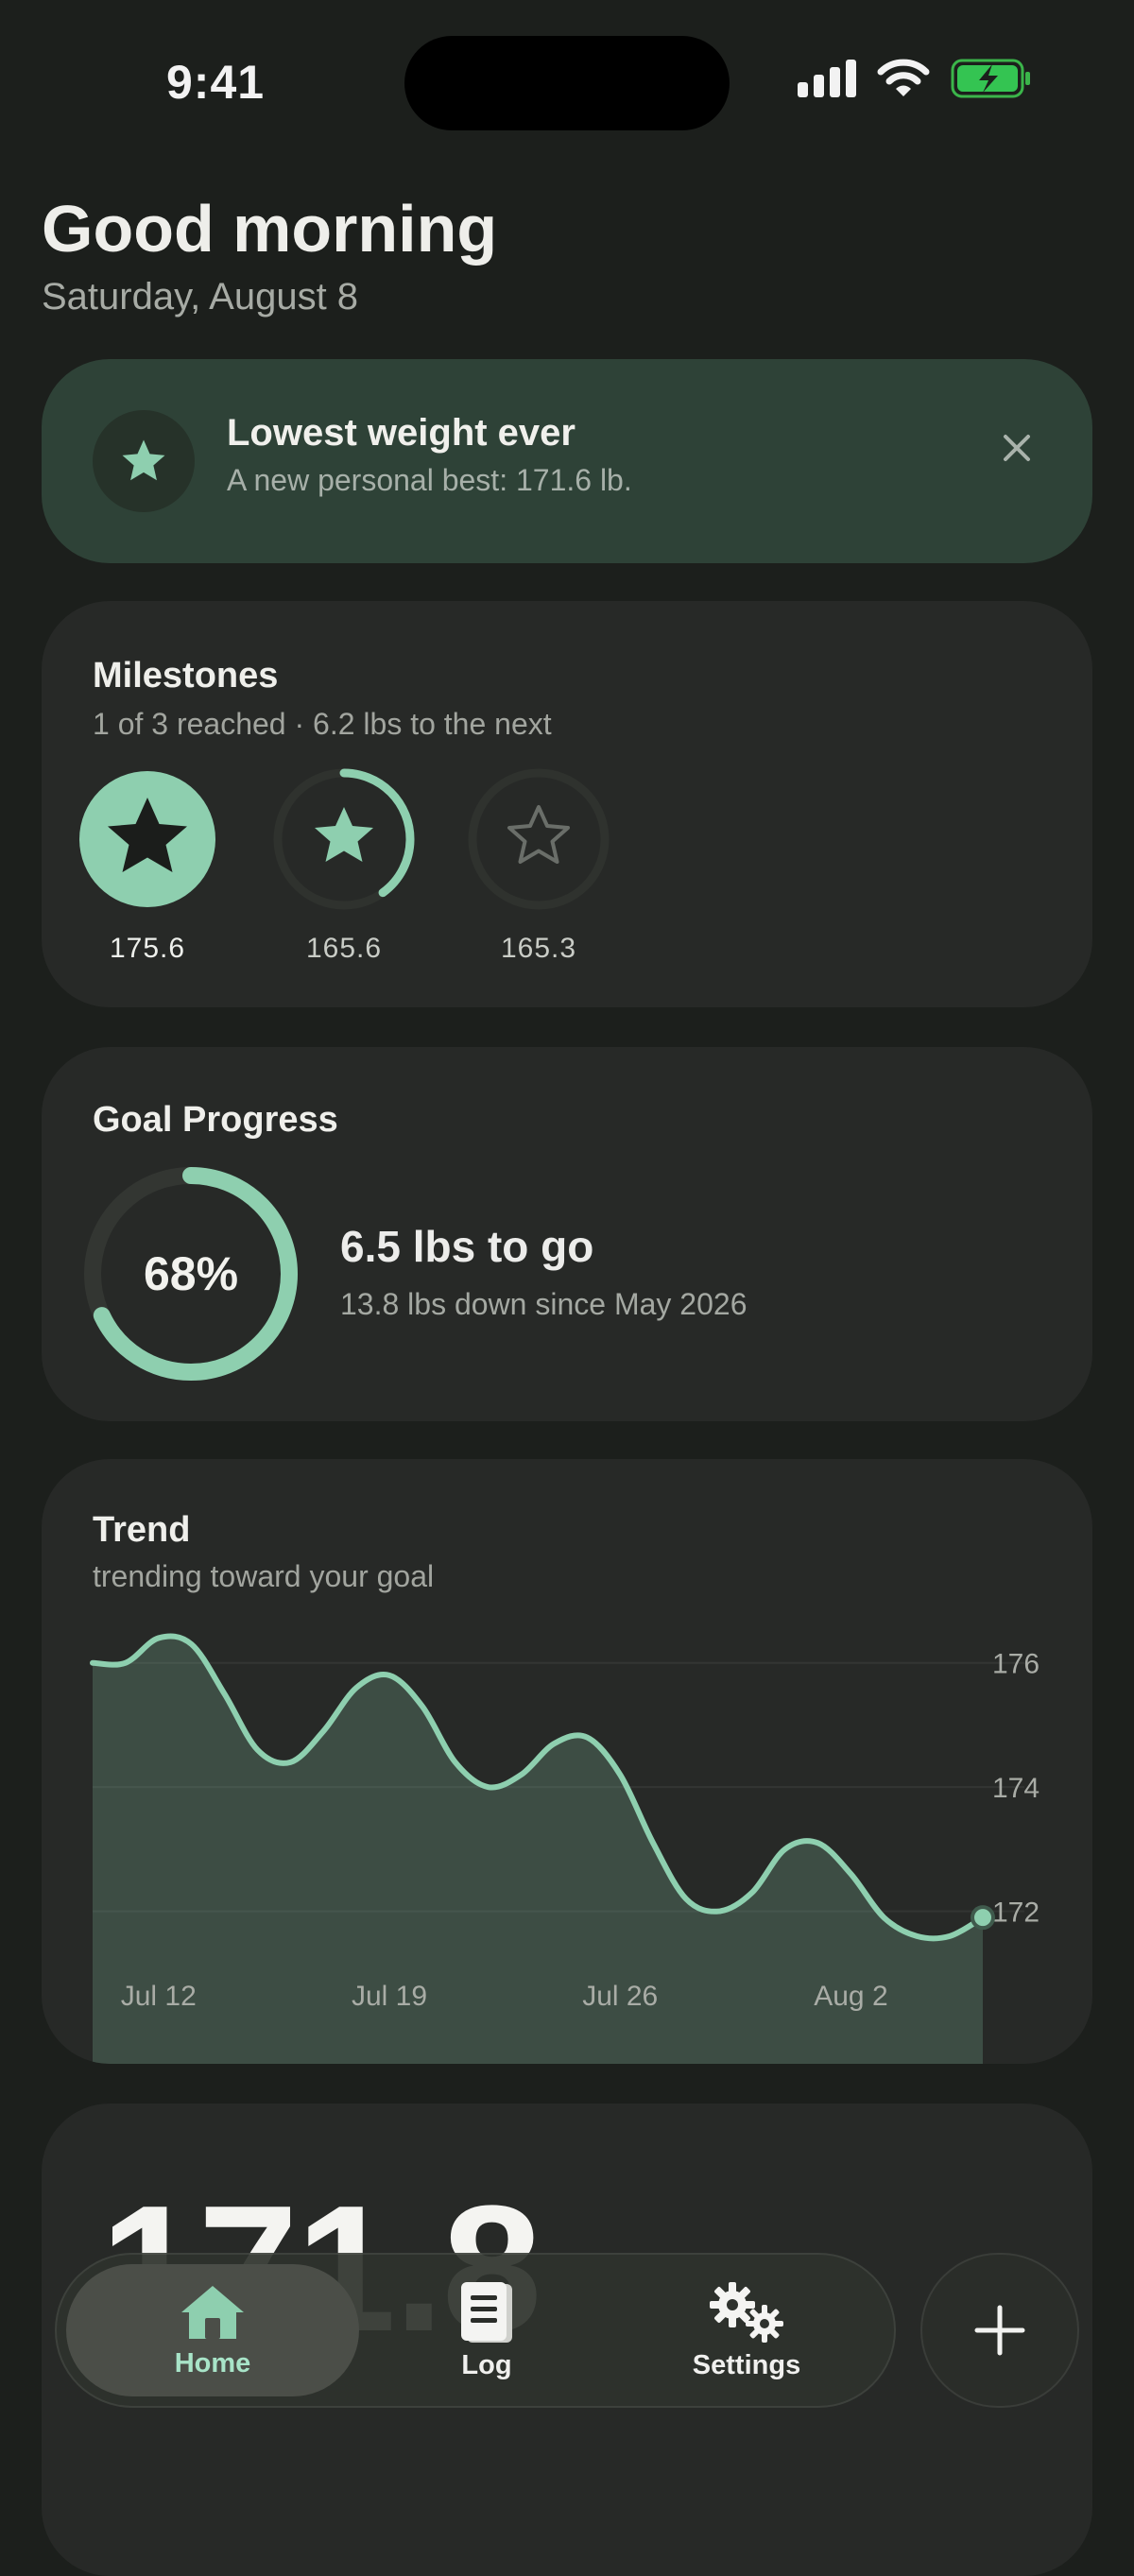 The image size is (1134, 2576). I want to click on status-time: 9:41, so click(216, 82).